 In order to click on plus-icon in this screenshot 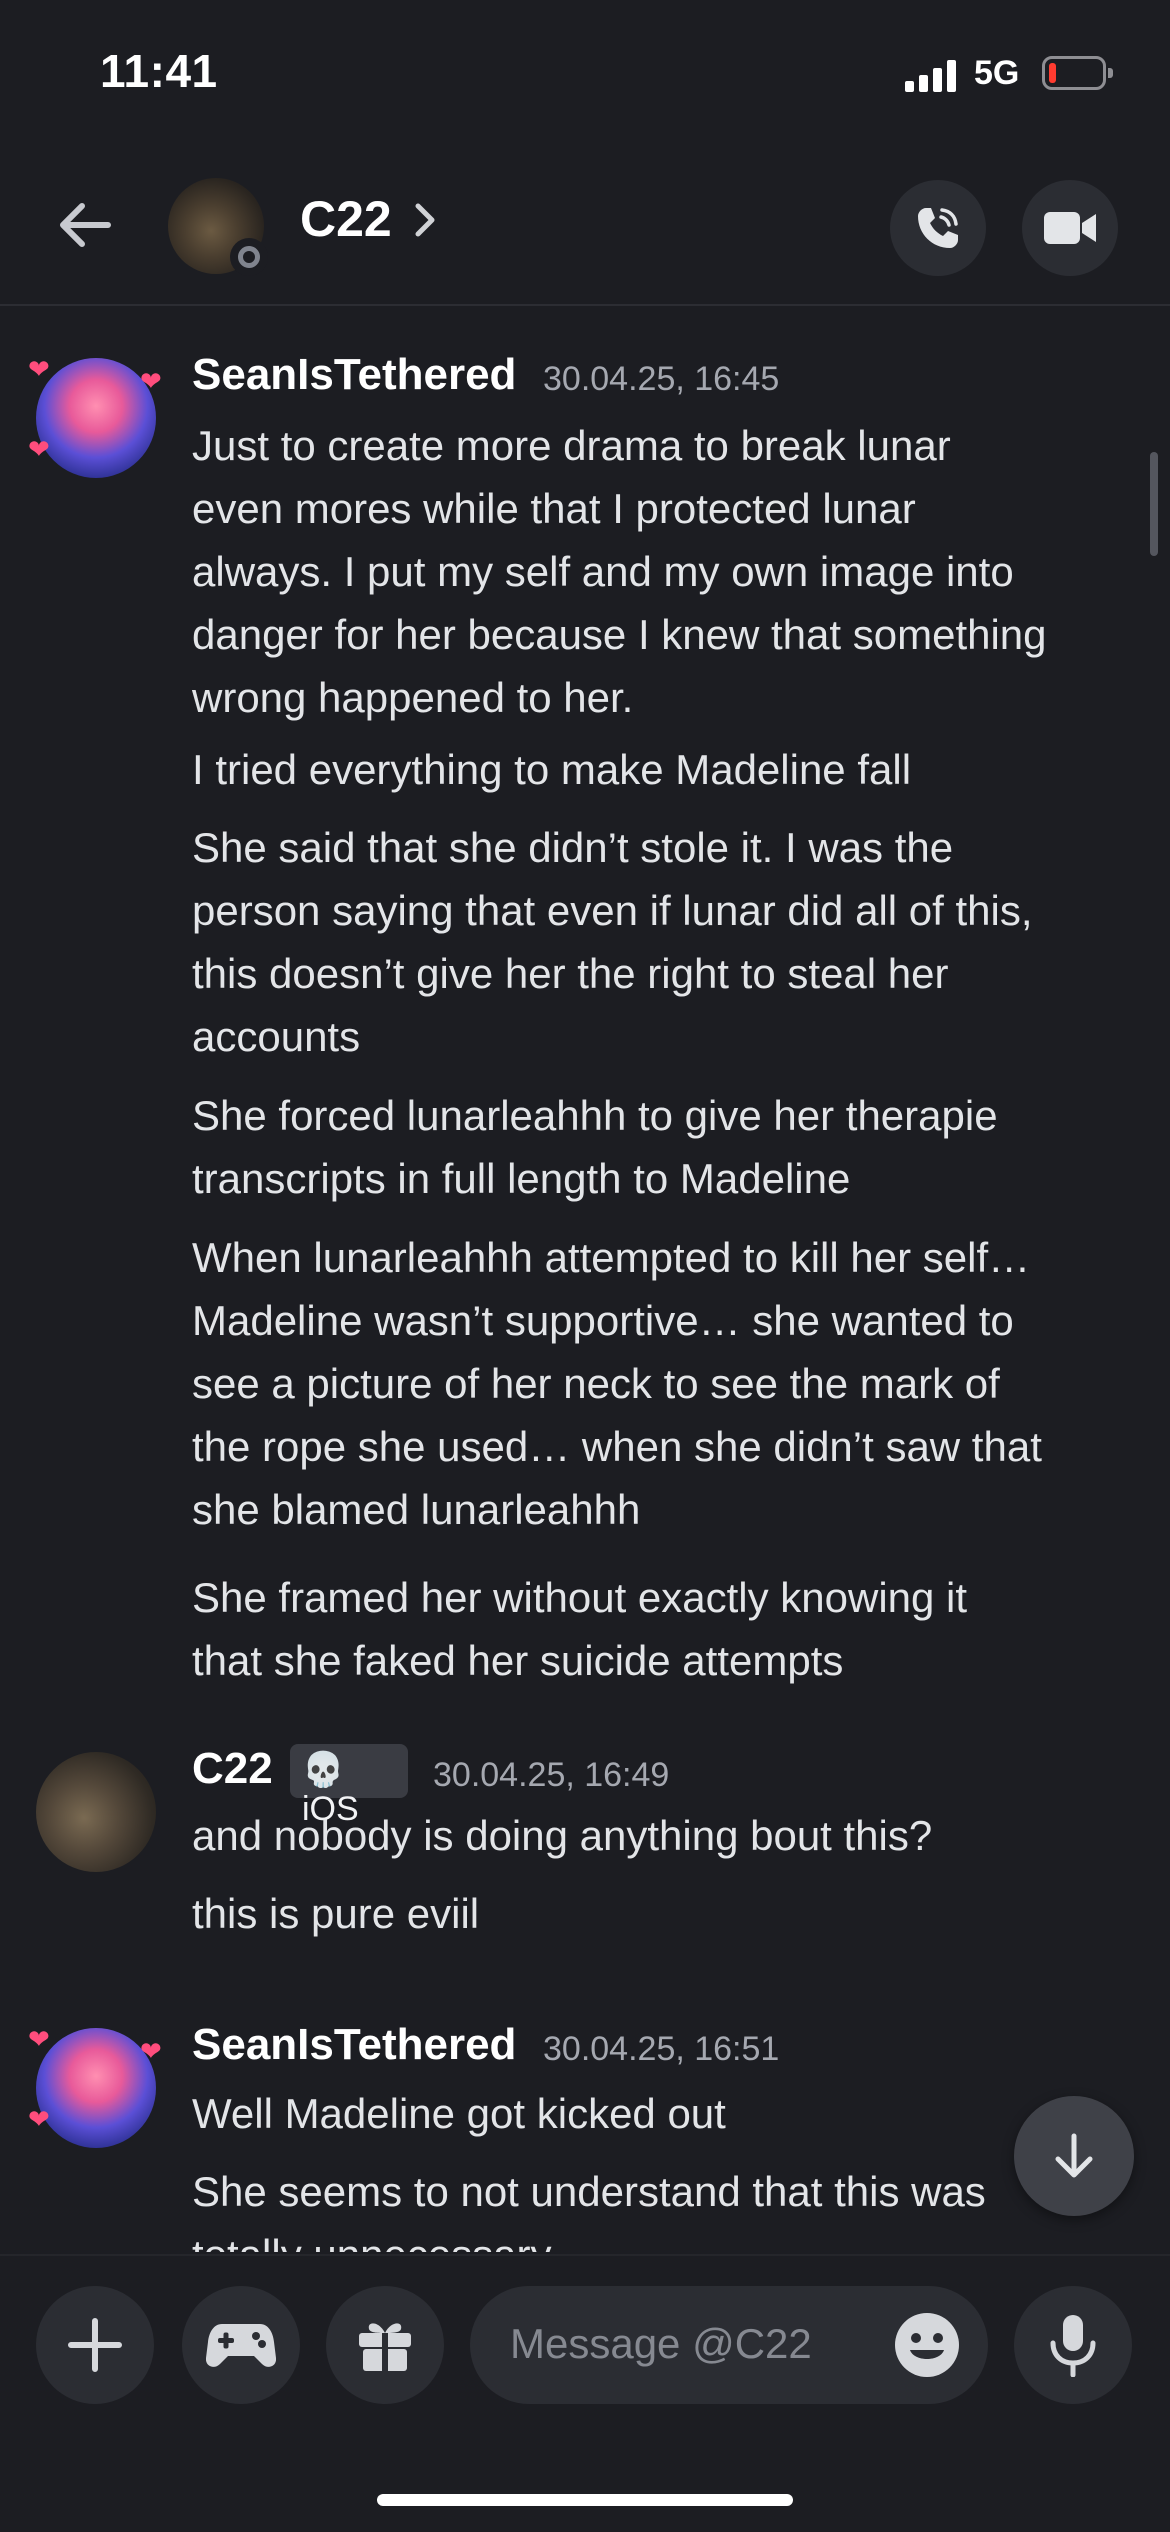, I will do `click(95, 2345)`.